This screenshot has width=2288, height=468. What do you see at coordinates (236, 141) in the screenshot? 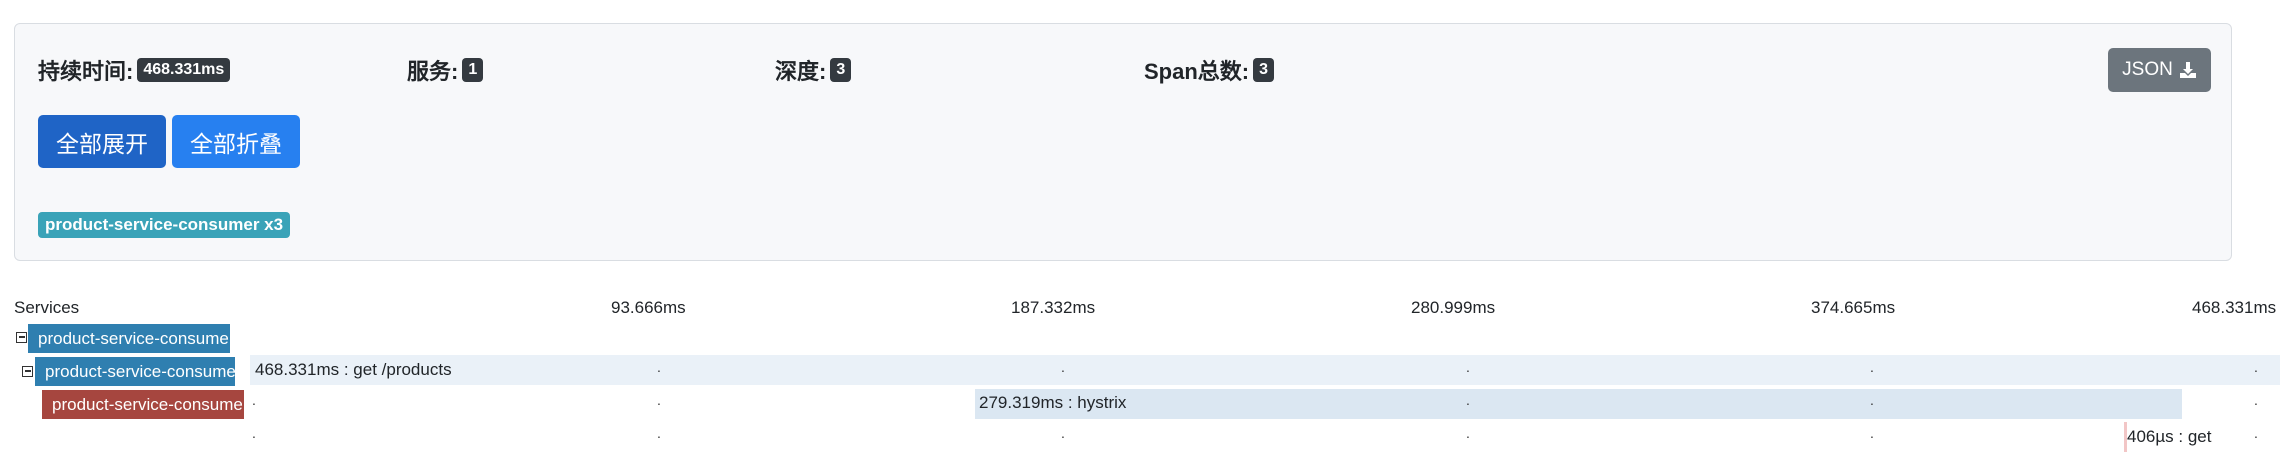
I see `collapse-all-button: 全部折叠` at bounding box center [236, 141].